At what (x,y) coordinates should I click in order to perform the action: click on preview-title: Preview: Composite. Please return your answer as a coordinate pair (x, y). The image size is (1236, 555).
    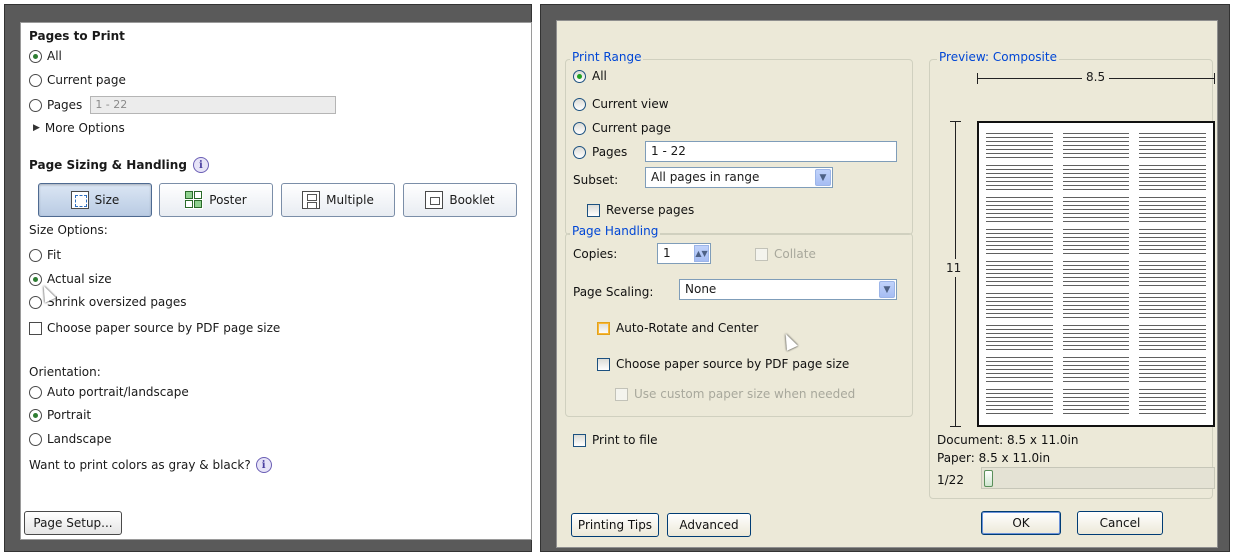
    Looking at the image, I should click on (998, 57).